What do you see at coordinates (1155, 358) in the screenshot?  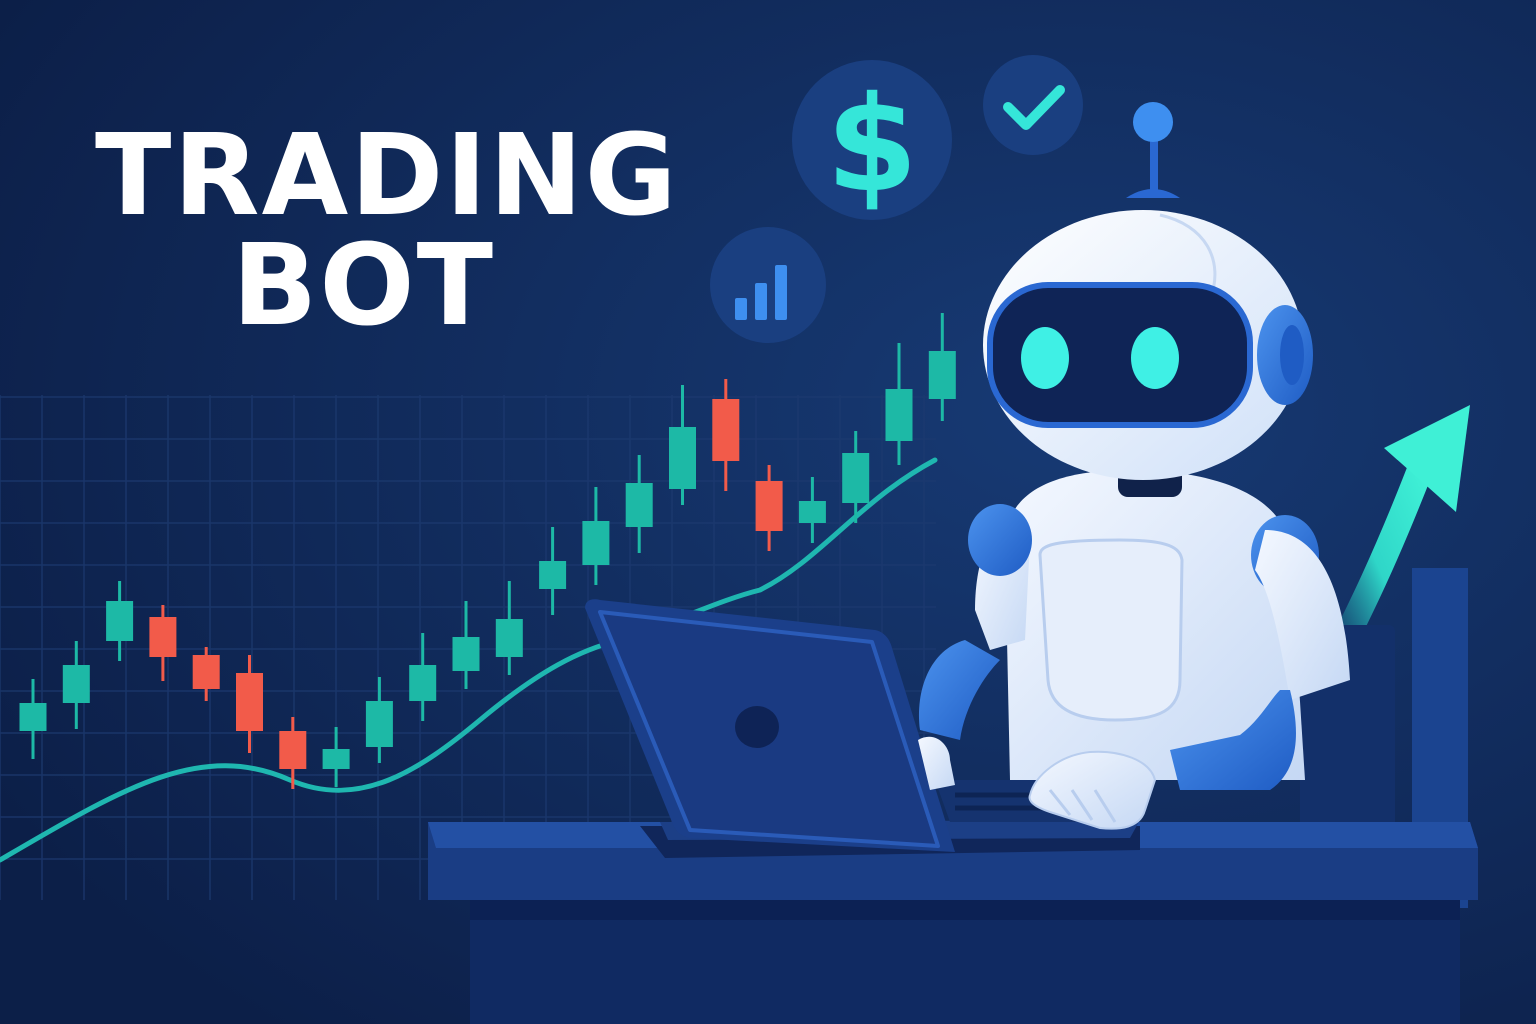 I see `robot-eye-right` at bounding box center [1155, 358].